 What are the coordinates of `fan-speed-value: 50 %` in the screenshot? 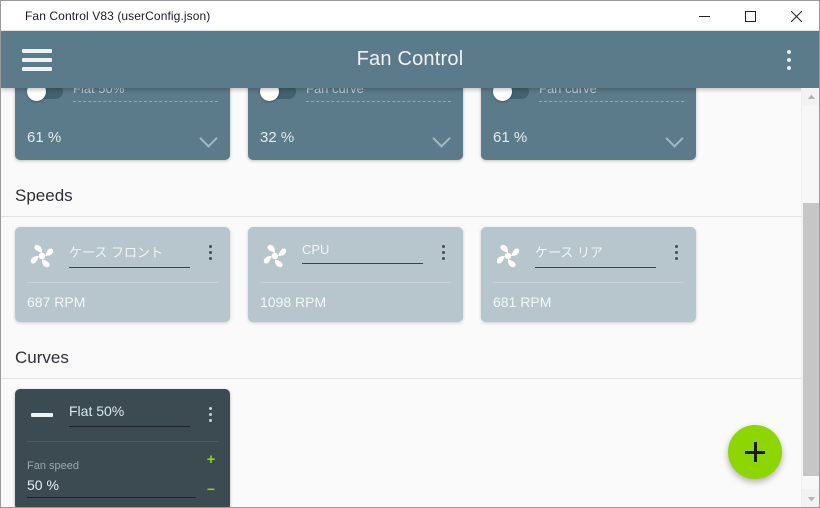 It's located at (111, 487).